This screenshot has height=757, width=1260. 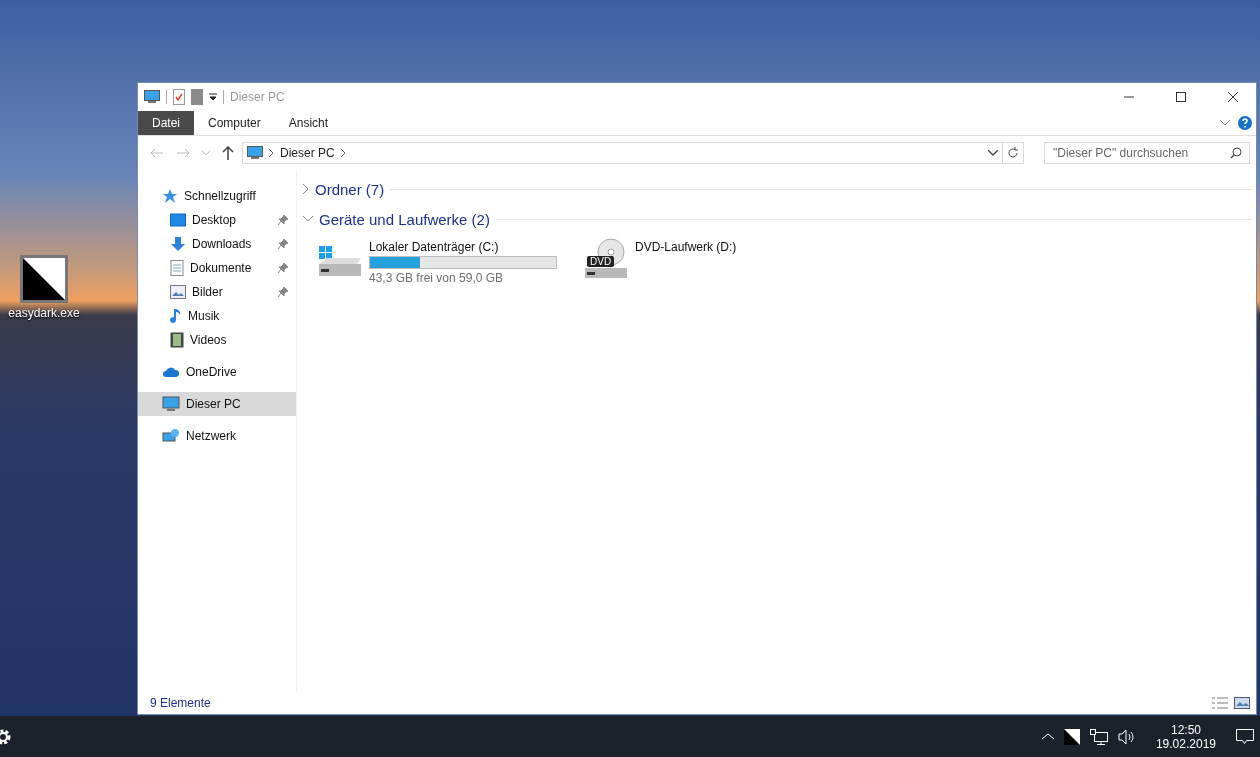 I want to click on ribbon-tab: Datei, so click(x=166, y=123).